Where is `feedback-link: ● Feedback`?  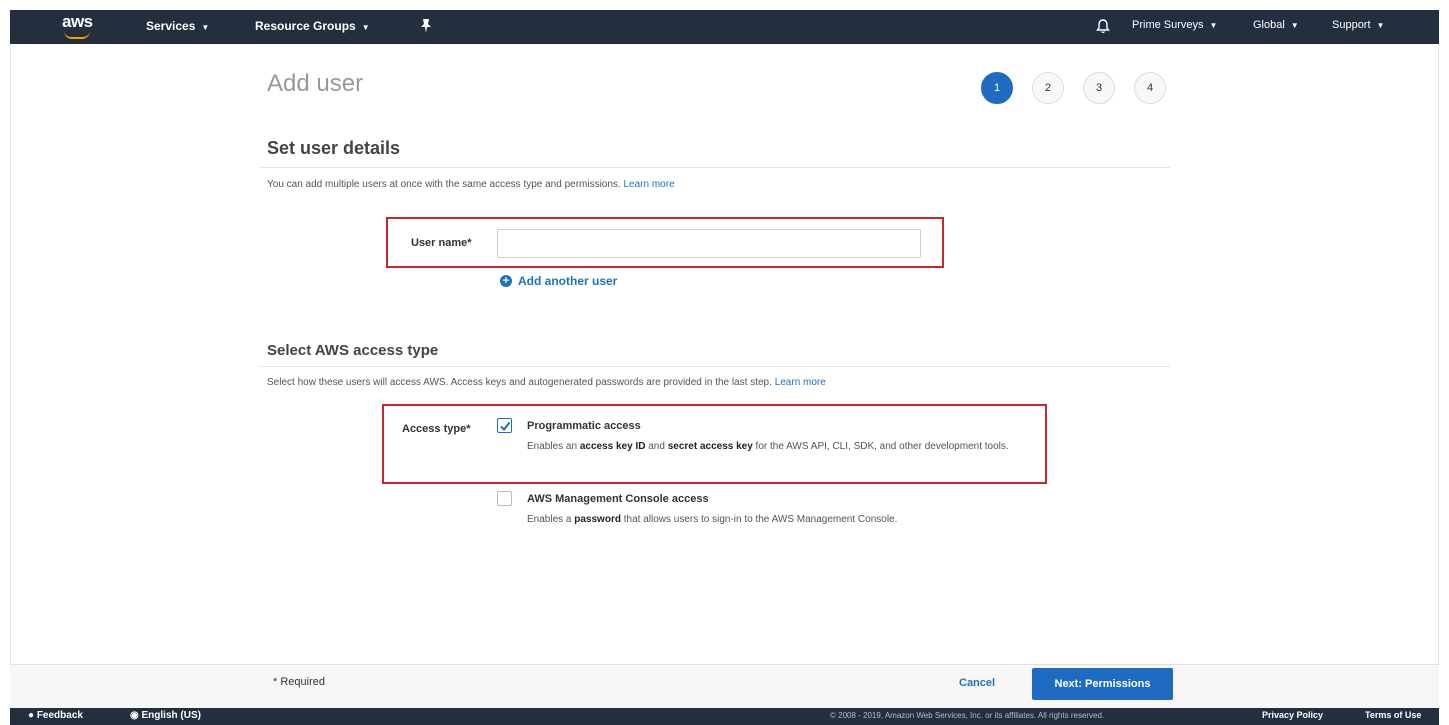 feedback-link: ● Feedback is located at coordinates (55, 715).